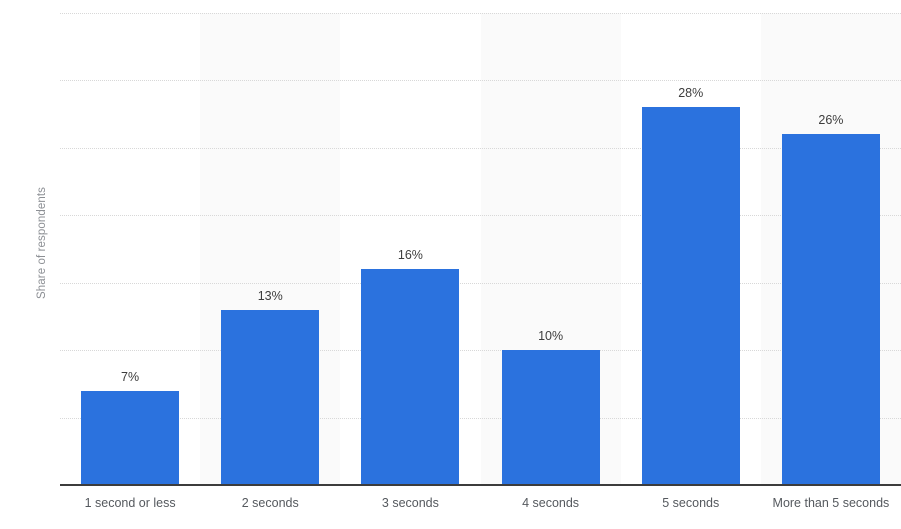 The image size is (901, 529). Describe the element at coordinates (130, 503) in the screenshot. I see `x-axis-label: 1 second or less` at that location.